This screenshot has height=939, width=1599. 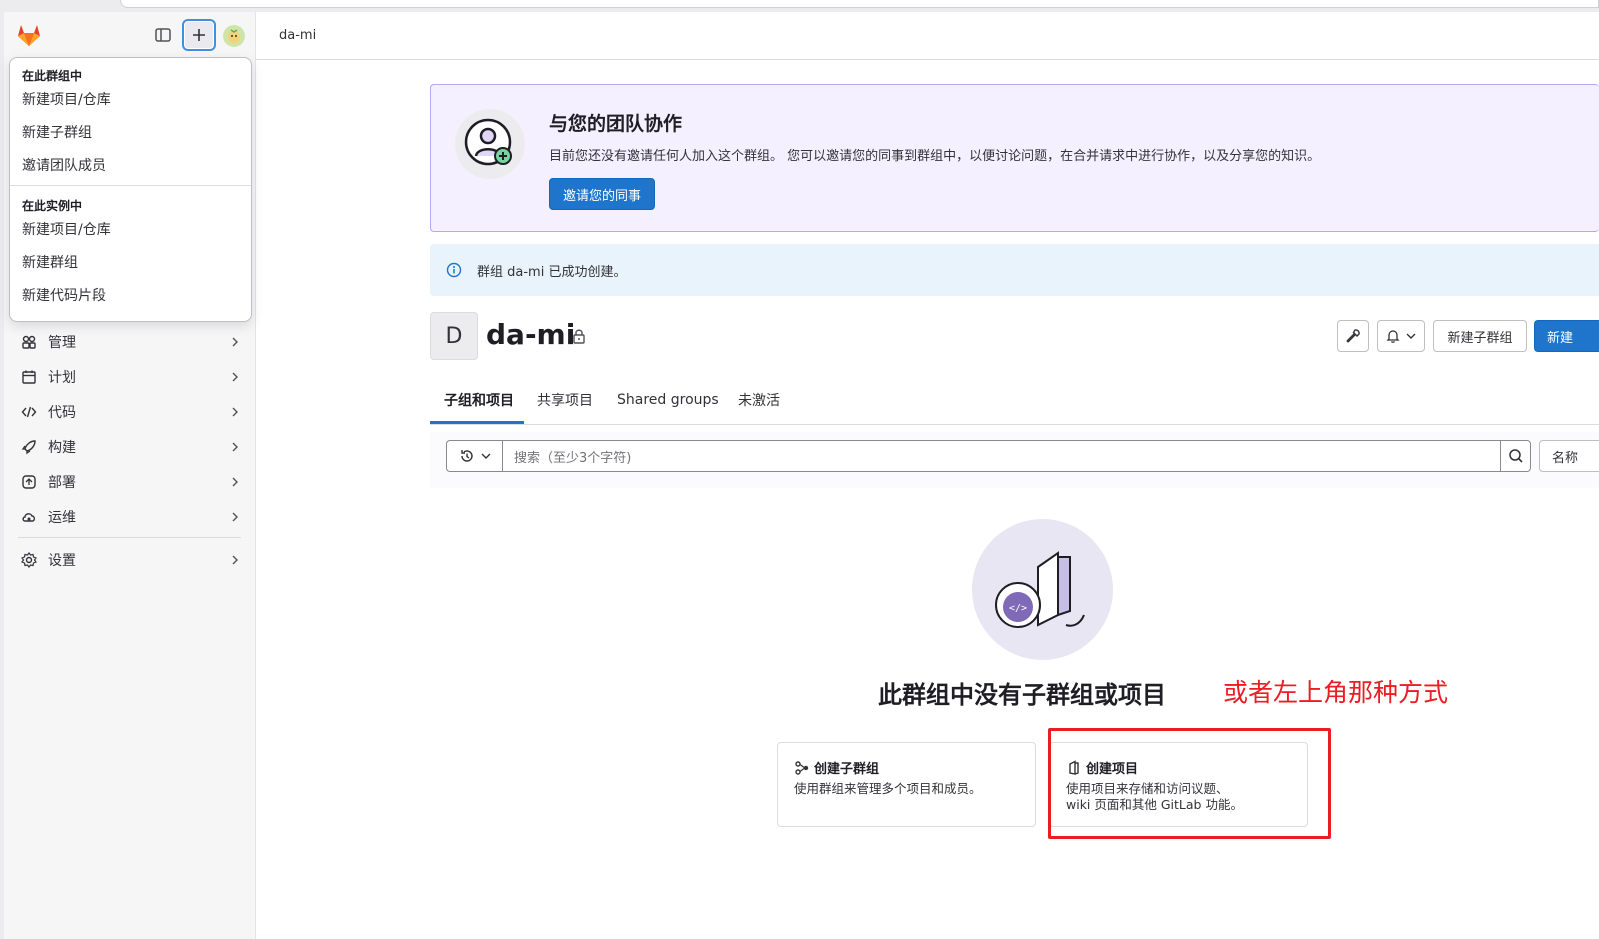 What do you see at coordinates (130, 100) in the screenshot?
I see `dropdown-item-new-project: 新建项目/仓库` at bounding box center [130, 100].